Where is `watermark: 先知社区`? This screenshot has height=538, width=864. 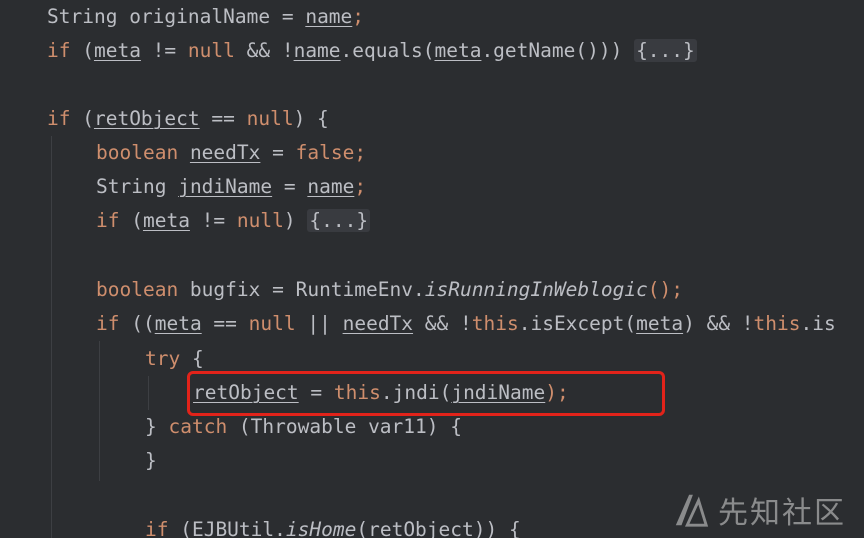
watermark: 先知社区 is located at coordinates (759, 510).